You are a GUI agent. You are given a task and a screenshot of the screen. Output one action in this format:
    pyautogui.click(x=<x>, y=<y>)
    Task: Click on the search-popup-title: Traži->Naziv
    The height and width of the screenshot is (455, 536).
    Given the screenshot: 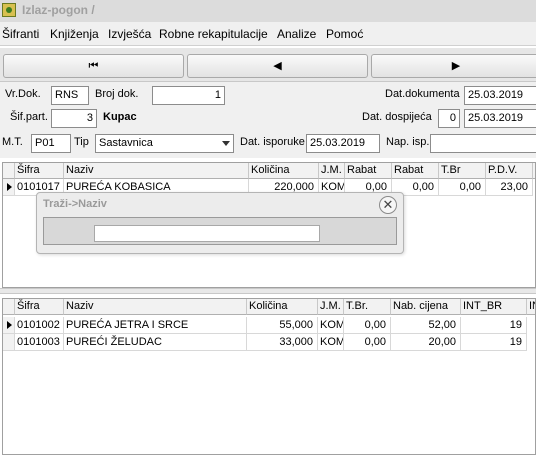 What is the action you would take?
    pyautogui.click(x=75, y=204)
    